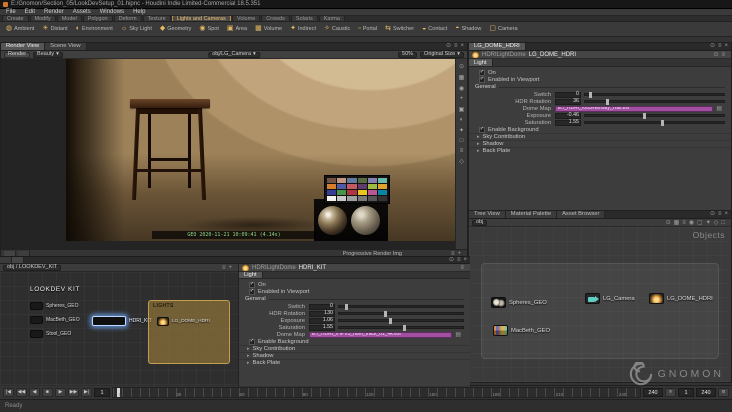  What do you see at coordinates (719, 108) in the screenshot?
I see `file-chooser-icon: ▤` at bounding box center [719, 108].